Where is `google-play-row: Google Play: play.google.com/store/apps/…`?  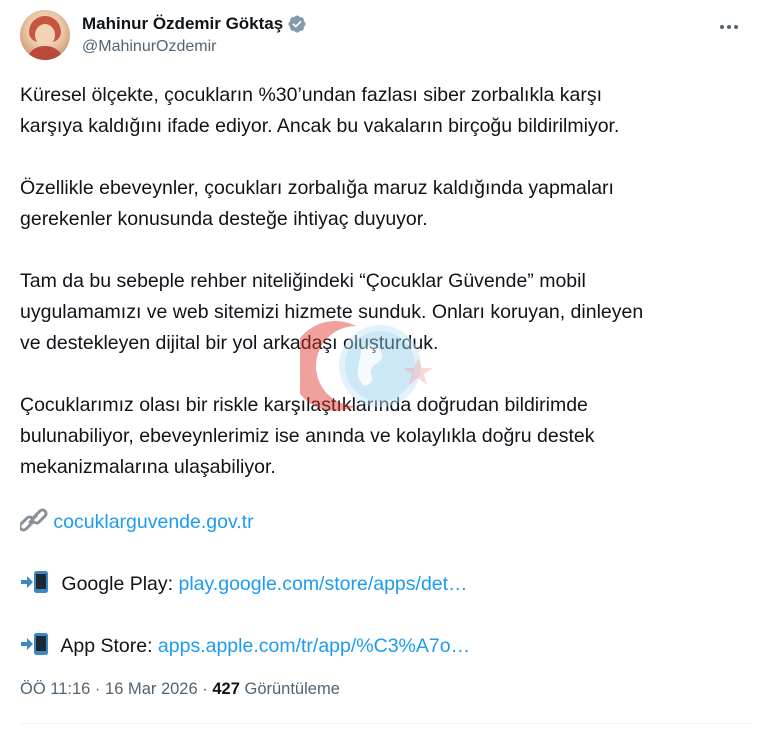
google-play-row: Google Play: play.google.com/store/apps/… is located at coordinates (244, 584).